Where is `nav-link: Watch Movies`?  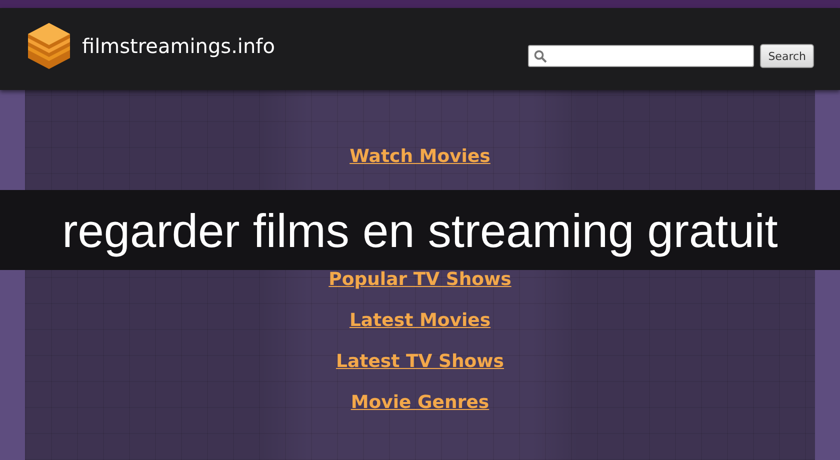 nav-link: Watch Movies is located at coordinates (420, 157).